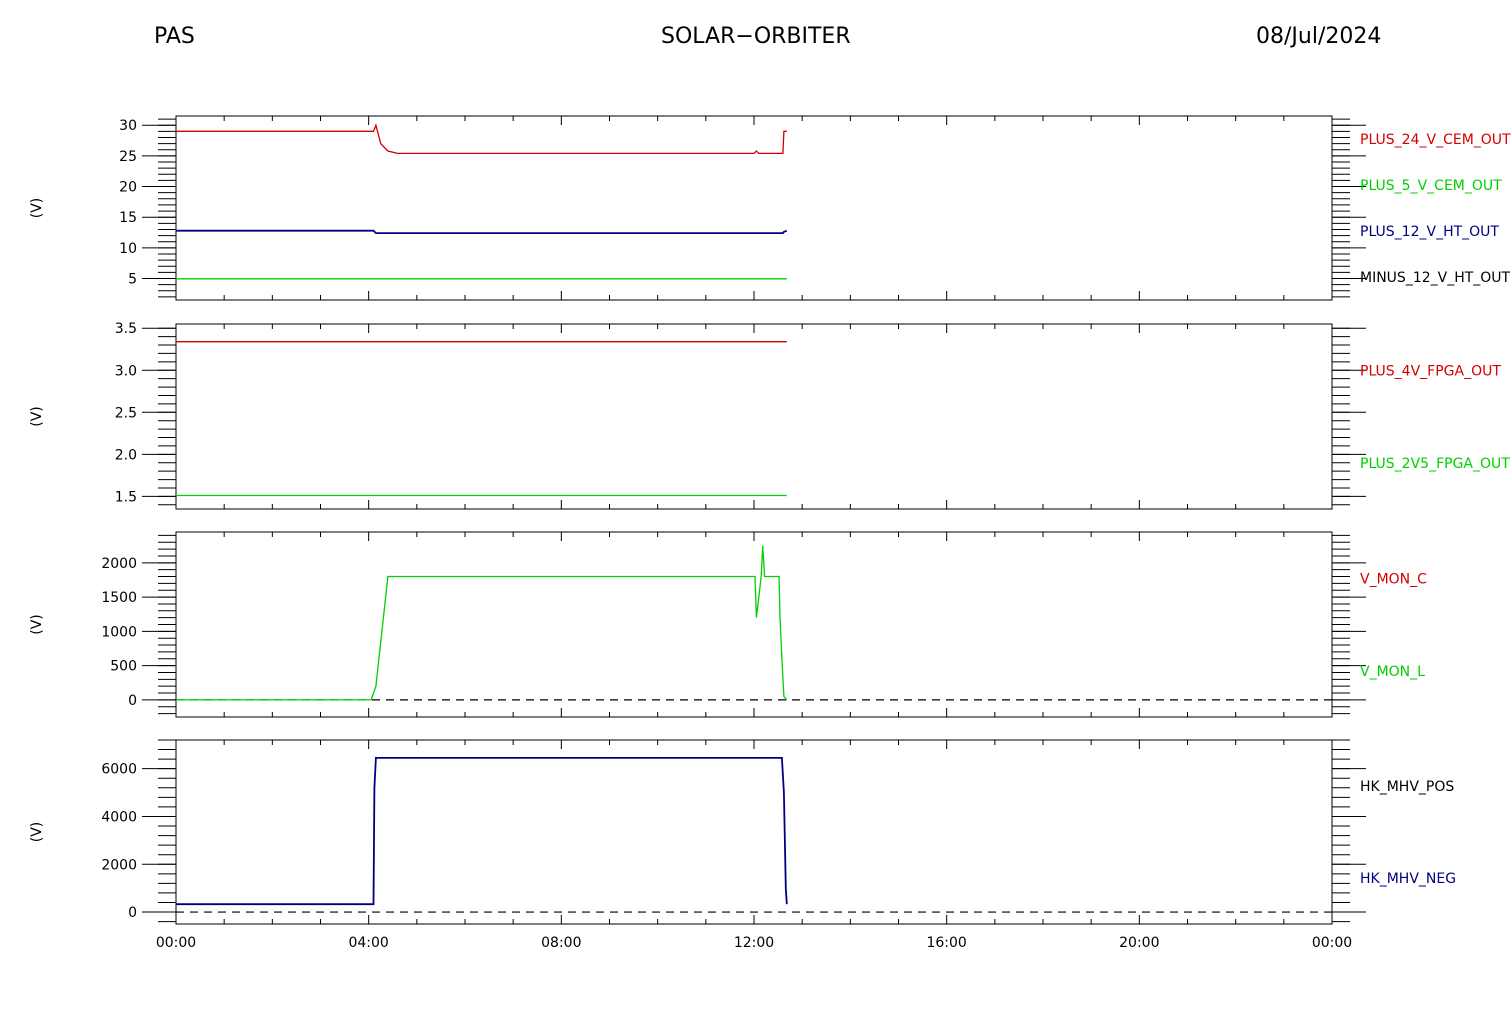 The image size is (1512, 1020). What do you see at coordinates (128, 249) in the screenshot?
I see `y-tick-label: 10` at bounding box center [128, 249].